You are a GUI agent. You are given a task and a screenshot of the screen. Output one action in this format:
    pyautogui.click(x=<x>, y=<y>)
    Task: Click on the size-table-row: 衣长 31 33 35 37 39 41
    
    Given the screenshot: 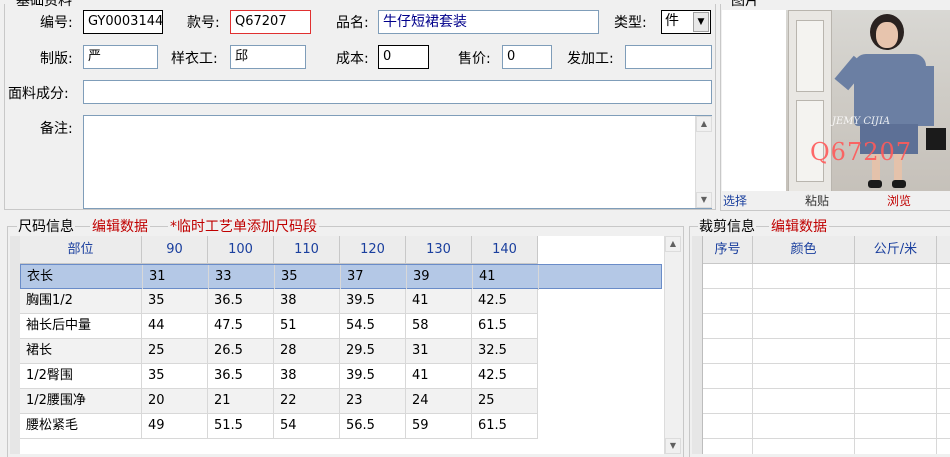 What is the action you would take?
    pyautogui.click(x=341, y=277)
    